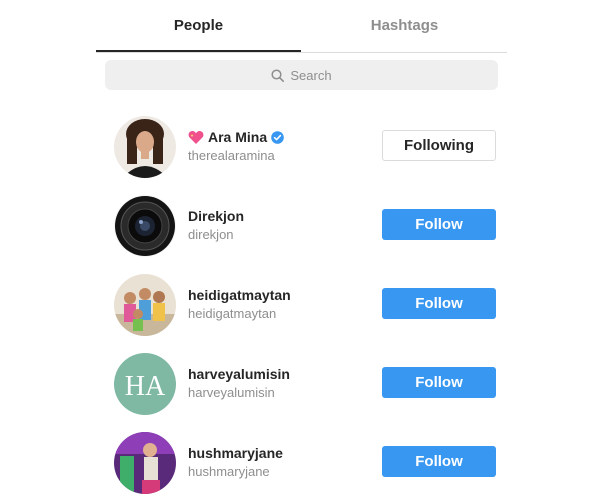 The width and height of the screenshot is (598, 500). I want to click on list-item: Ara Mina therealaramina Following, so click(301, 147).